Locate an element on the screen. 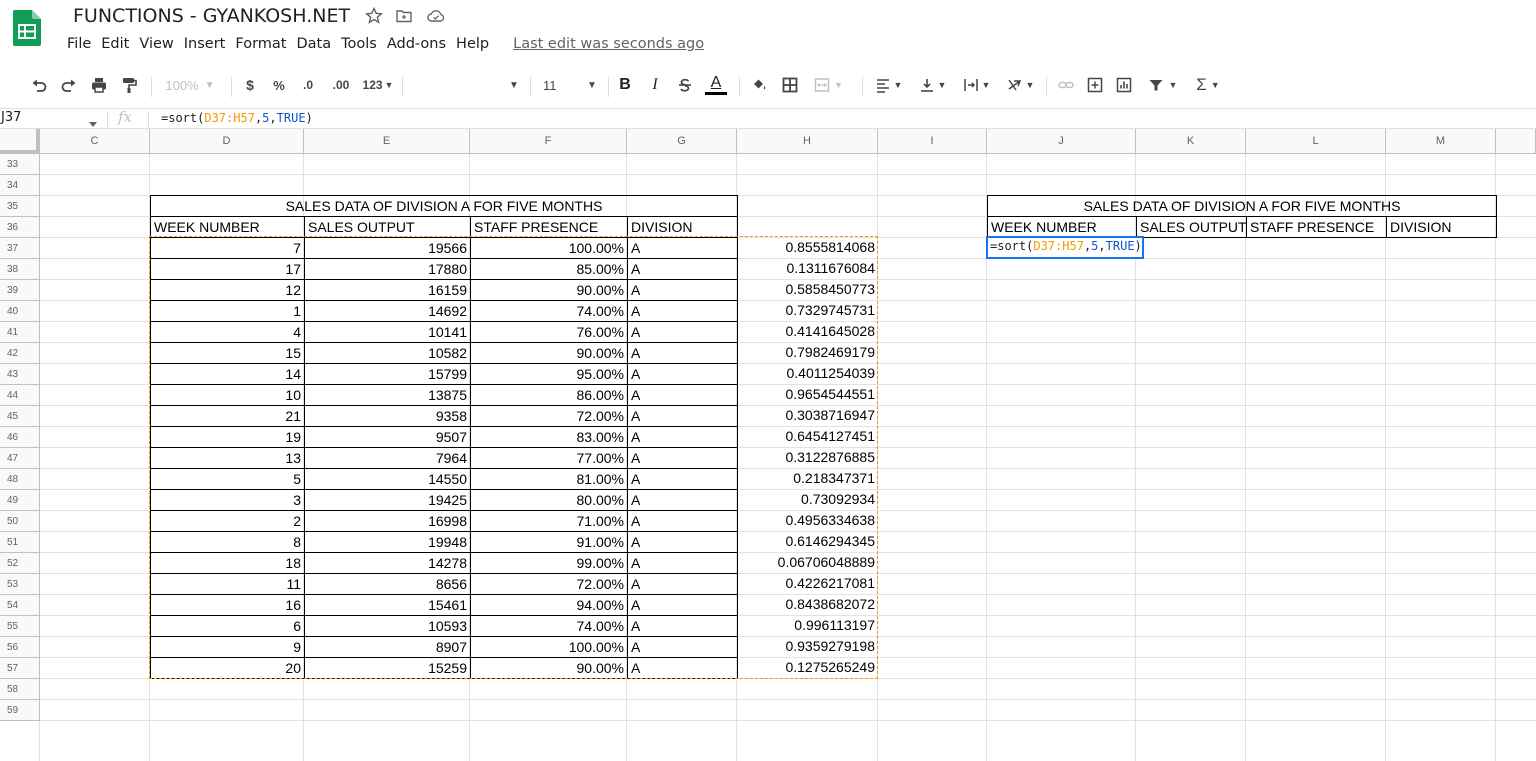  italic-button: I is located at coordinates (655, 85).